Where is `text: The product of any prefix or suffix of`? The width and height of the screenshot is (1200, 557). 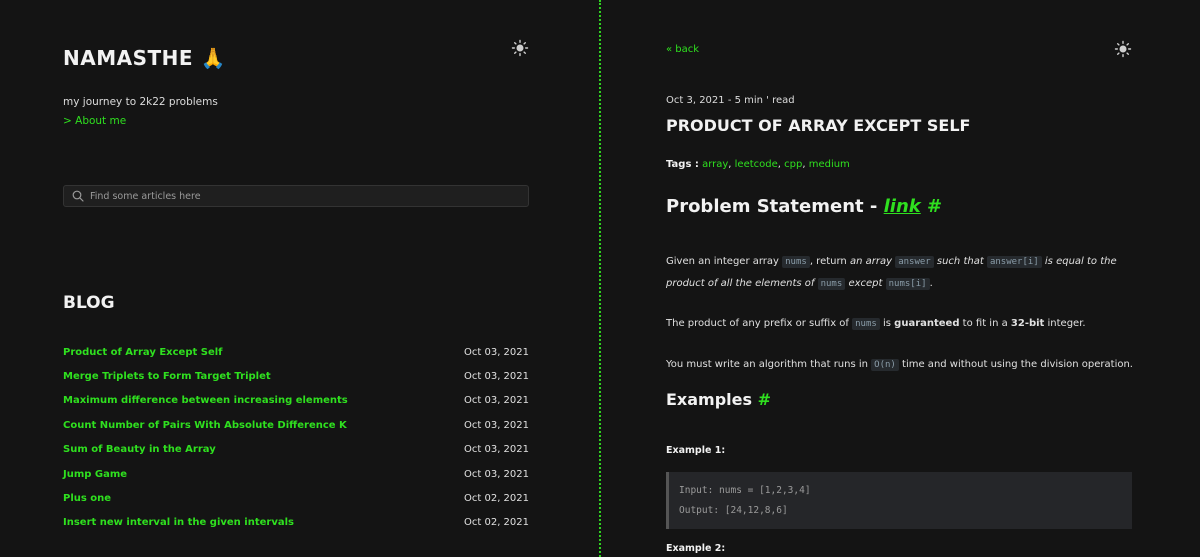
text: The product of any prefix or suffix of is located at coordinates (759, 323).